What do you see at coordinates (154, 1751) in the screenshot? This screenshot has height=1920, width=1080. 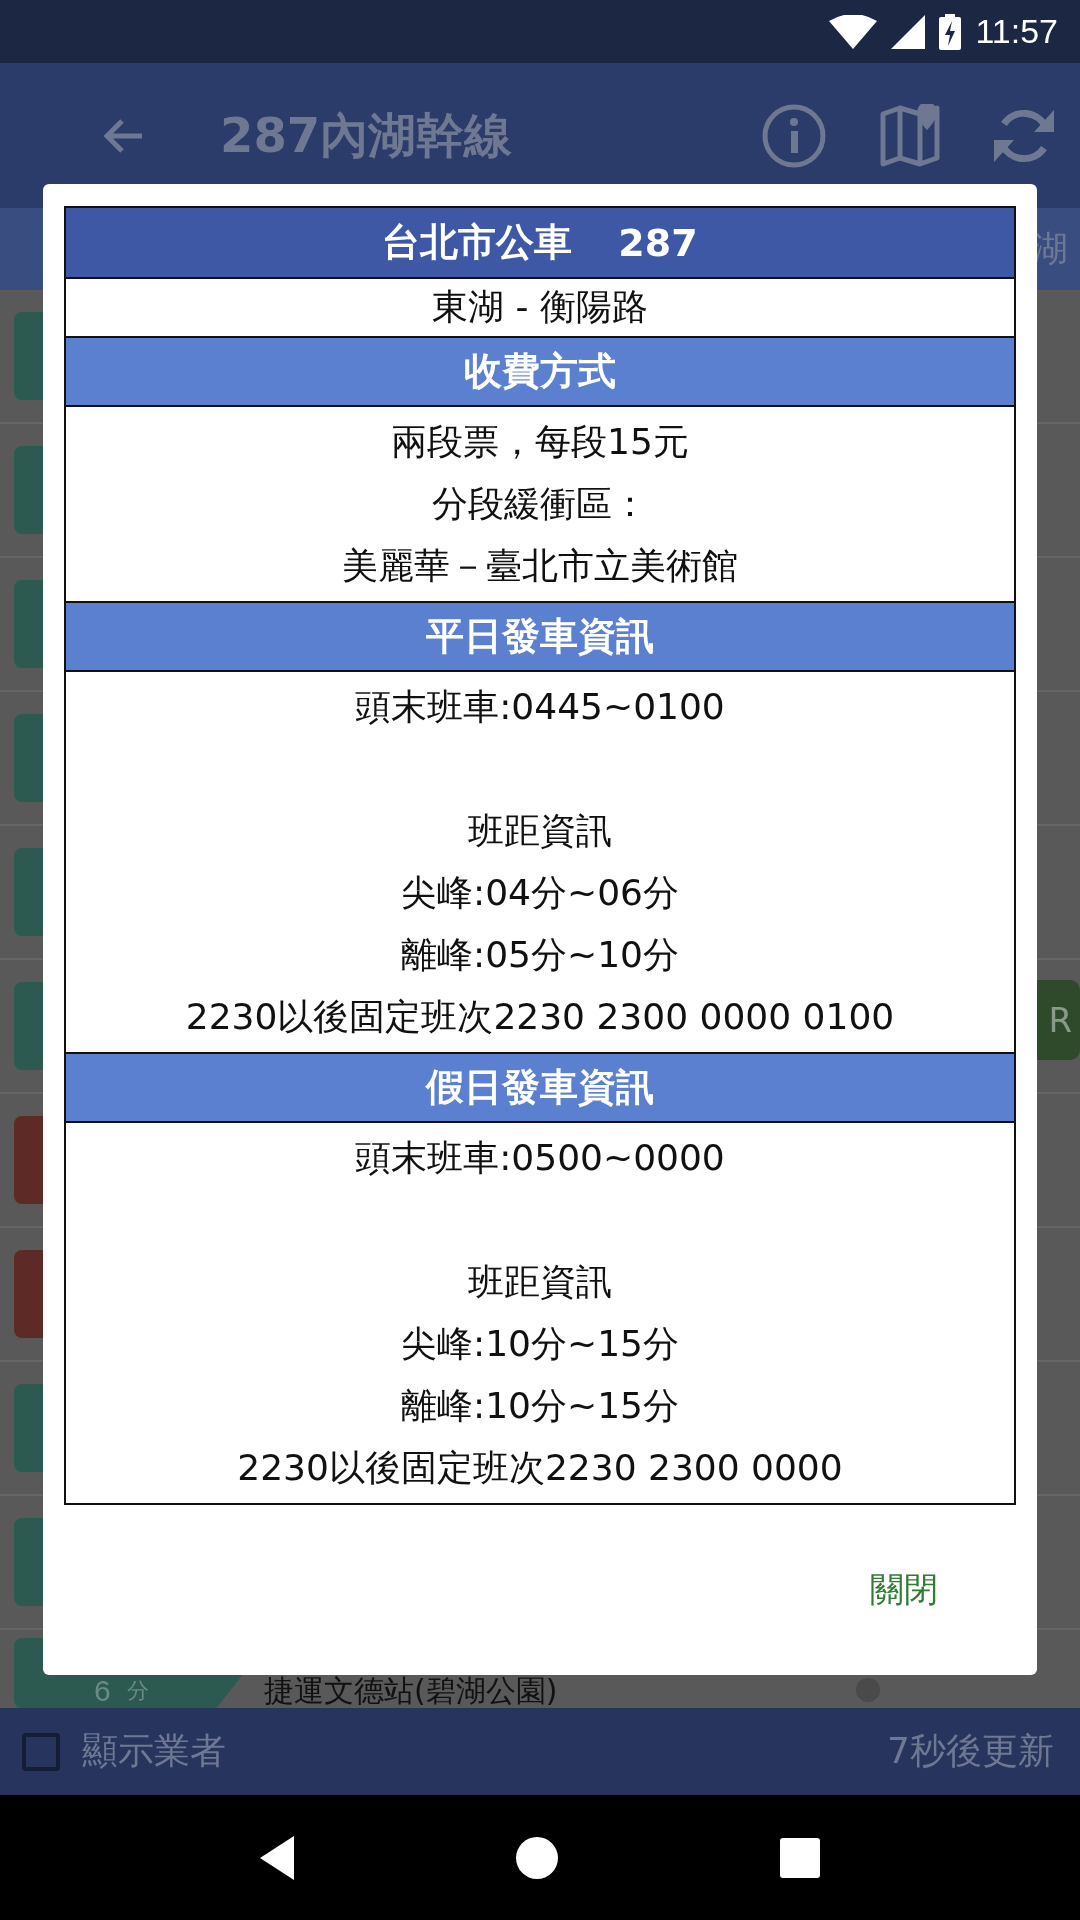 I see `checkbox-label: 顯示業者` at bounding box center [154, 1751].